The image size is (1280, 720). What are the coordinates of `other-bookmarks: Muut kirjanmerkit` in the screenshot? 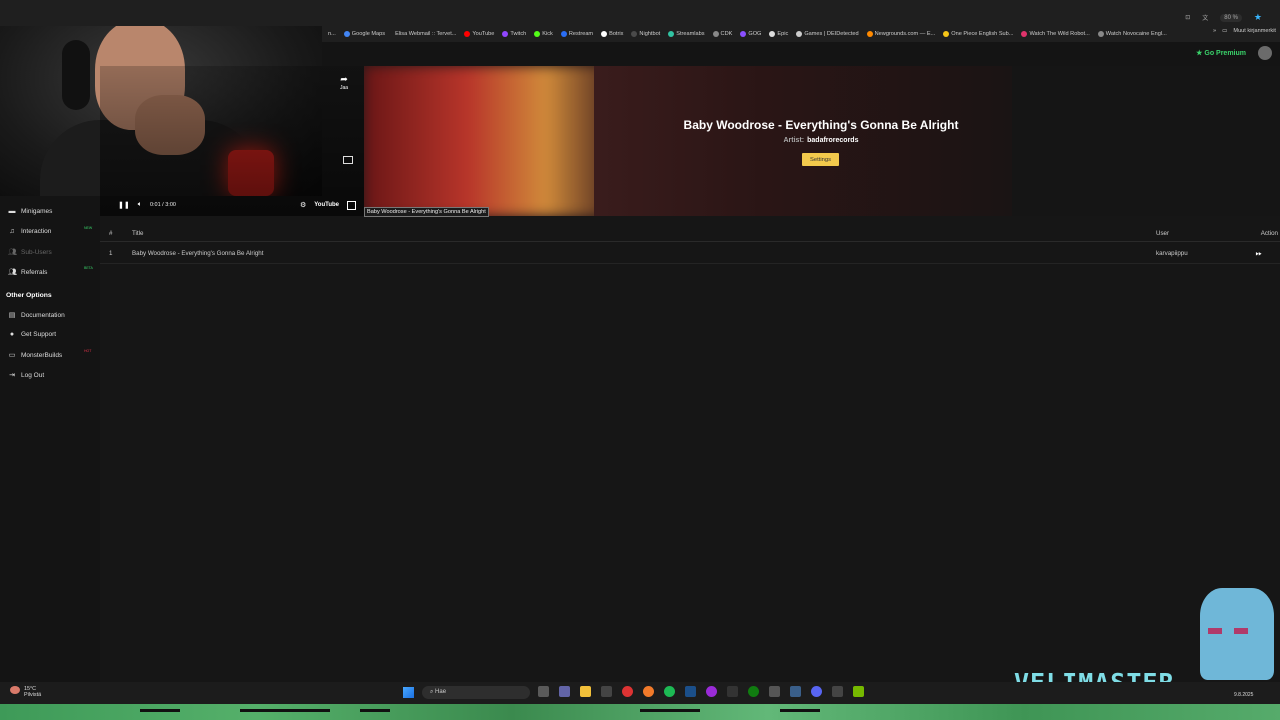 It's located at (1254, 31).